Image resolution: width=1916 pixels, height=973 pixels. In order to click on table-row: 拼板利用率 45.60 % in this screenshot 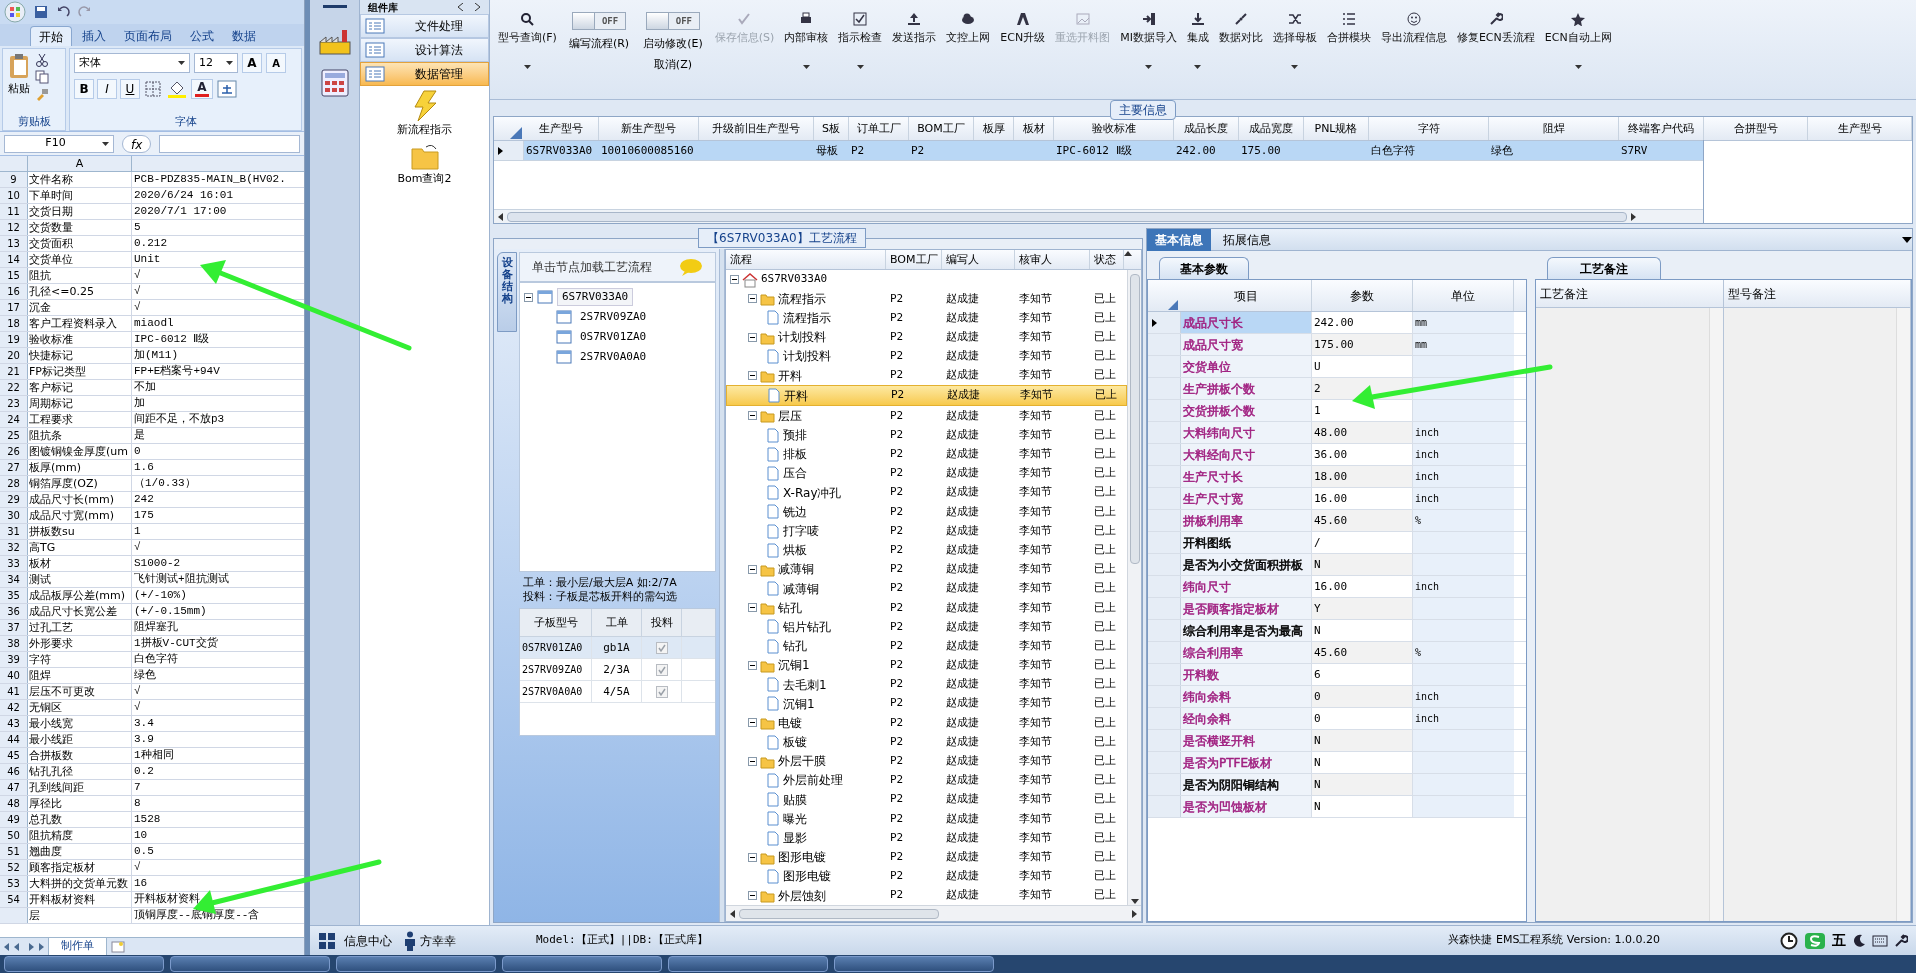, I will do `click(1337, 521)`.